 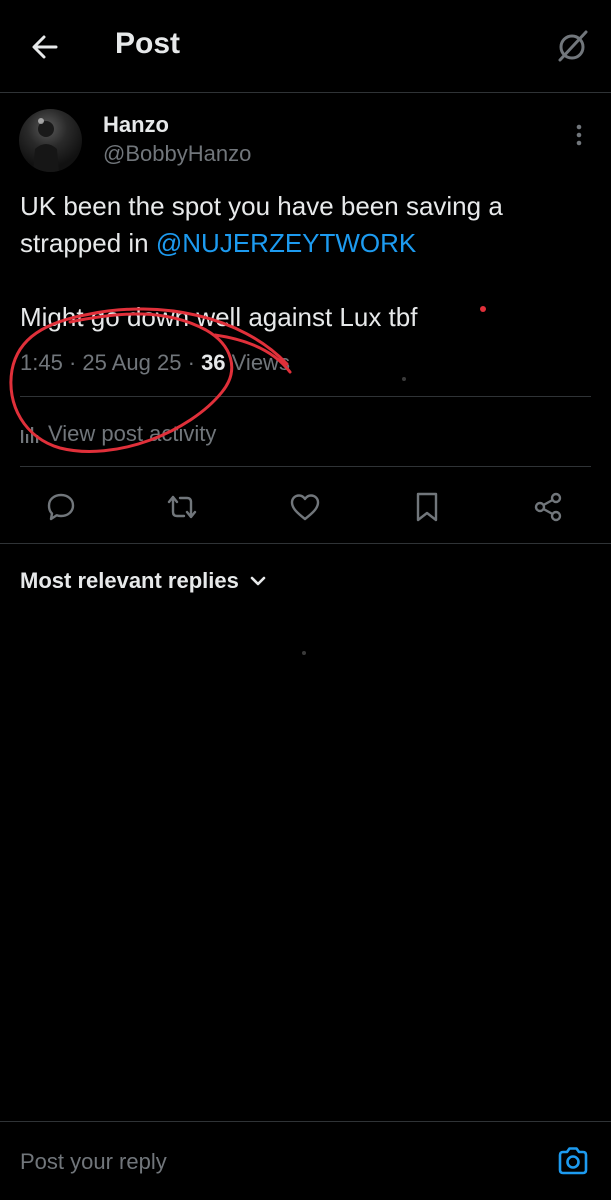 What do you see at coordinates (88, 243) in the screenshot?
I see `post-text-line-2-prefix: strapped in` at bounding box center [88, 243].